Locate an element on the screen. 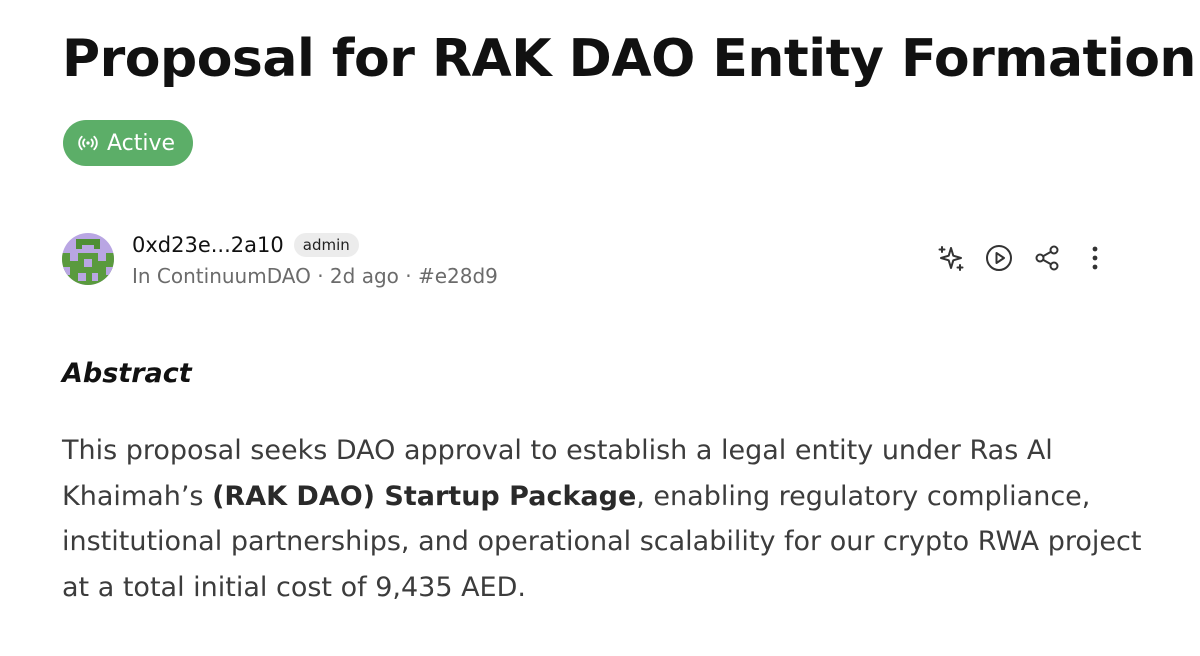 Image resolution: width=1200 pixels, height=656 pixels. author-line: 0xd23e...2a10 admin is located at coordinates (315, 245).